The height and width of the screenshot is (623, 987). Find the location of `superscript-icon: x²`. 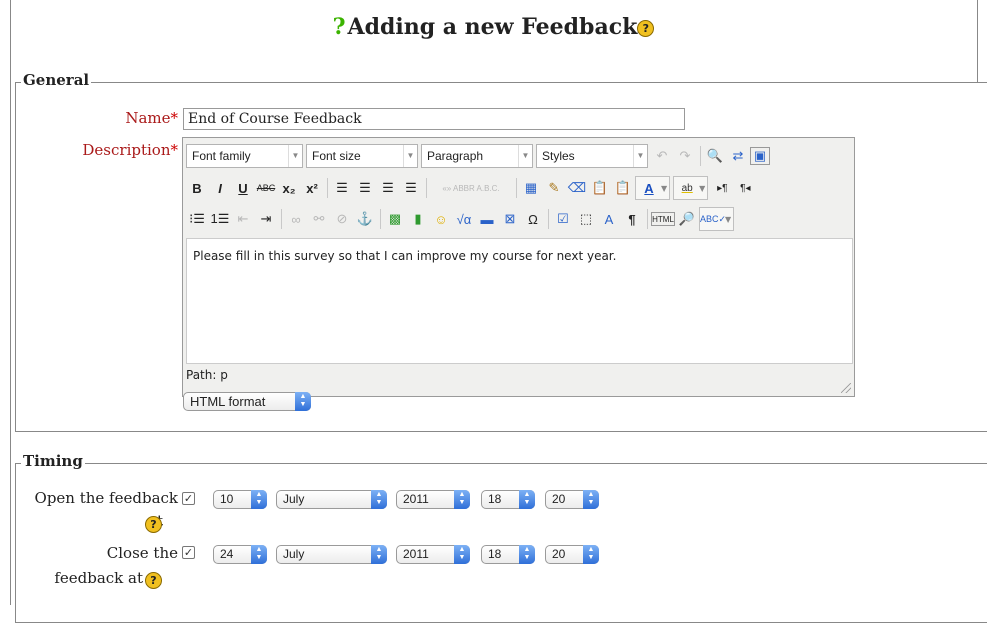

superscript-icon: x² is located at coordinates (312, 188).